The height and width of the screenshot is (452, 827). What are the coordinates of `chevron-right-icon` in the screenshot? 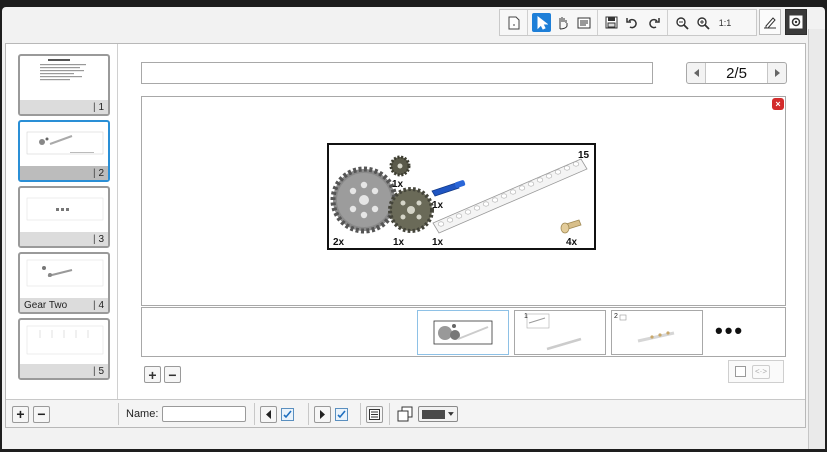 It's located at (777, 73).